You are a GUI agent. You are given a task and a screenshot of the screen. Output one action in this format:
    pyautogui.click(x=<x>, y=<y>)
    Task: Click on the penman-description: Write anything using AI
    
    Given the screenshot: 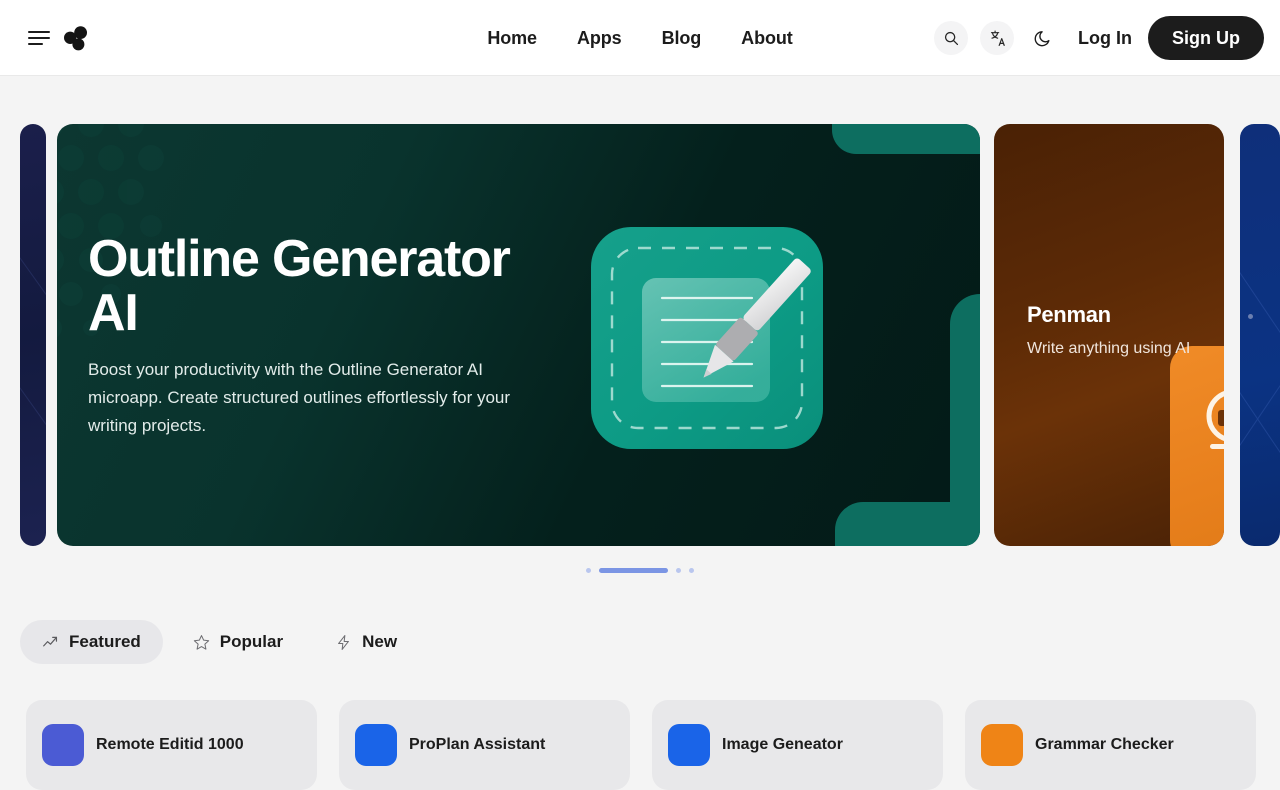 What is the action you would take?
    pyautogui.click(x=1109, y=348)
    